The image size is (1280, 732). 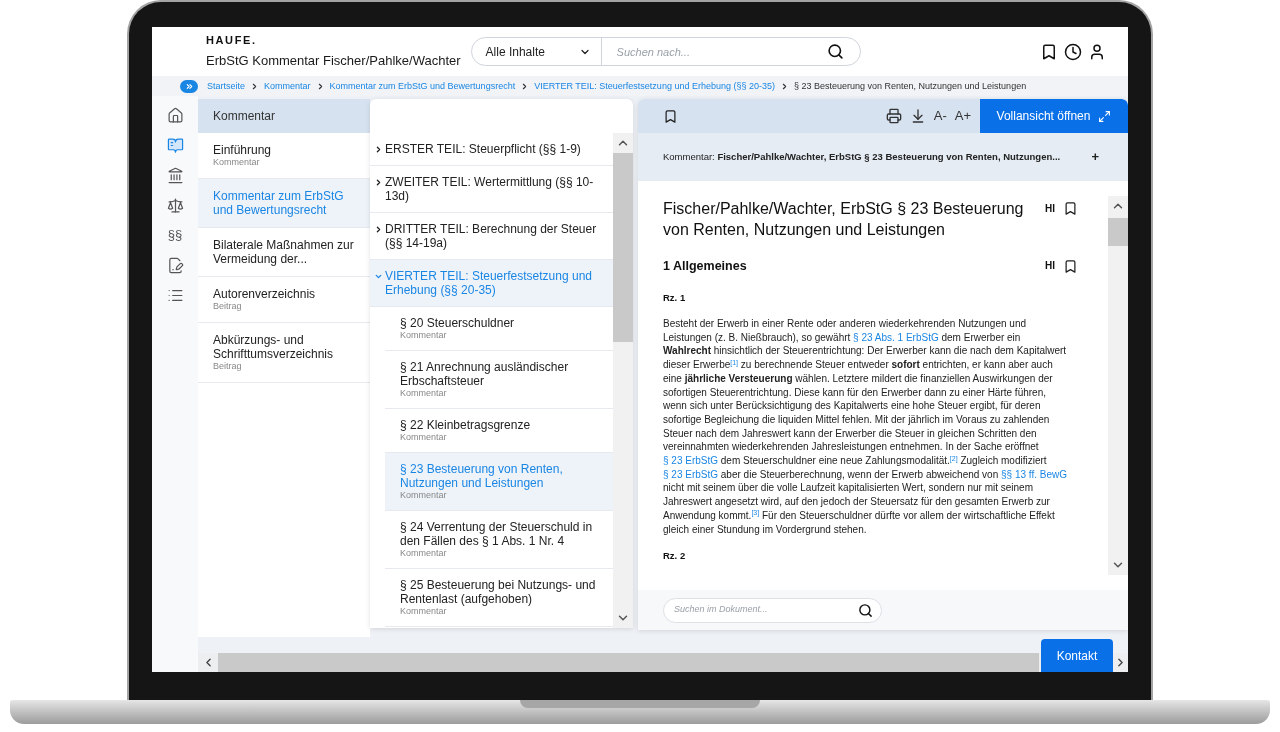 I want to click on chevron-down-icon, so click(x=378, y=276).